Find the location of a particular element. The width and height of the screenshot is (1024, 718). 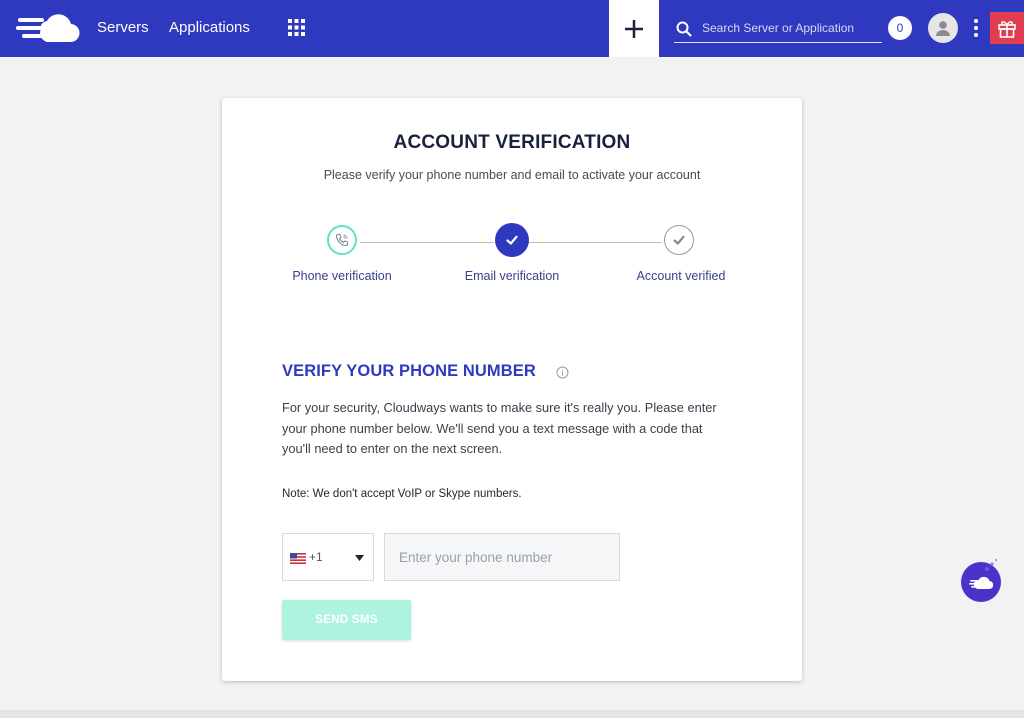

apps-grid-icon is located at coordinates (296, 27).